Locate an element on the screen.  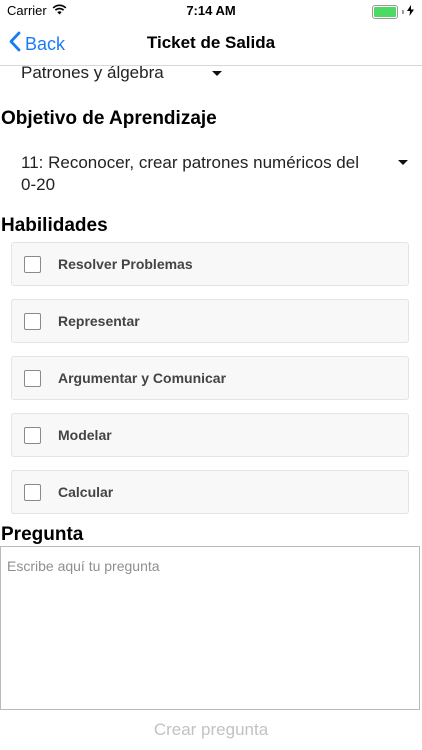
skill-checkbox-item: Resolver Problemas is located at coordinates (210, 264).